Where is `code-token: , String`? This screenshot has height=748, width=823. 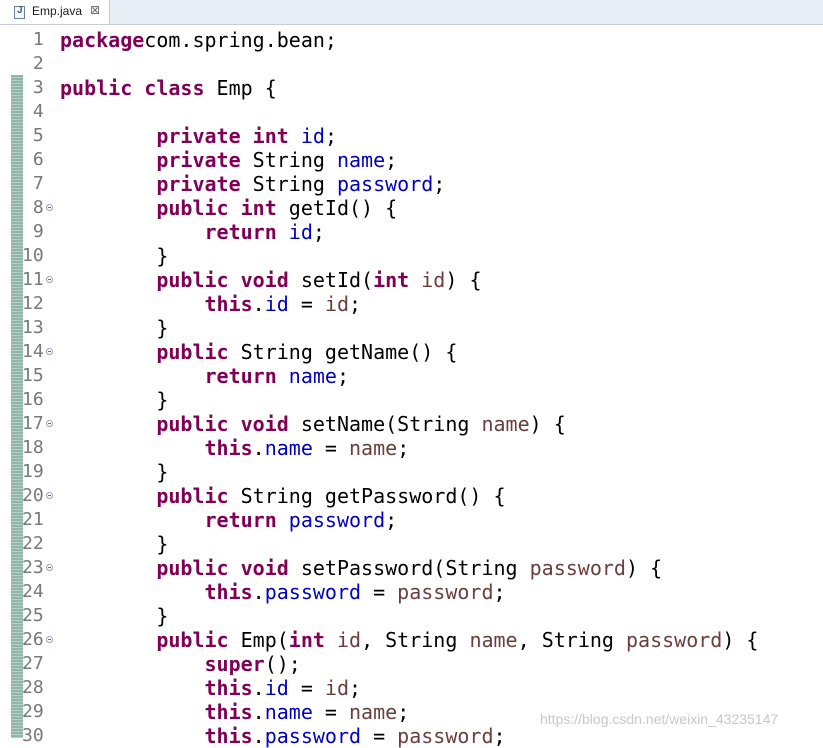
code-token: , String is located at coordinates (571, 640).